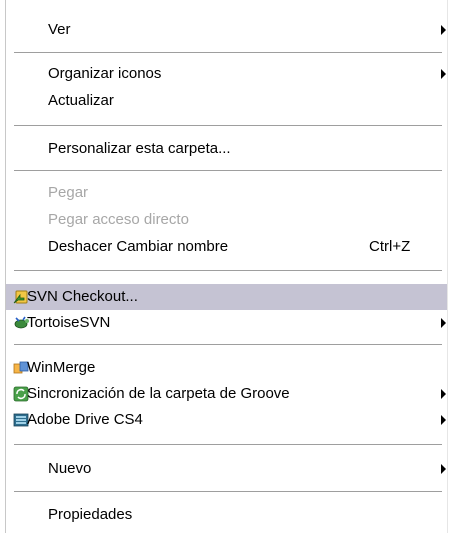 The width and height of the screenshot is (455, 533). Describe the element at coordinates (447, 266) in the screenshot. I see `menu-right-border` at that location.